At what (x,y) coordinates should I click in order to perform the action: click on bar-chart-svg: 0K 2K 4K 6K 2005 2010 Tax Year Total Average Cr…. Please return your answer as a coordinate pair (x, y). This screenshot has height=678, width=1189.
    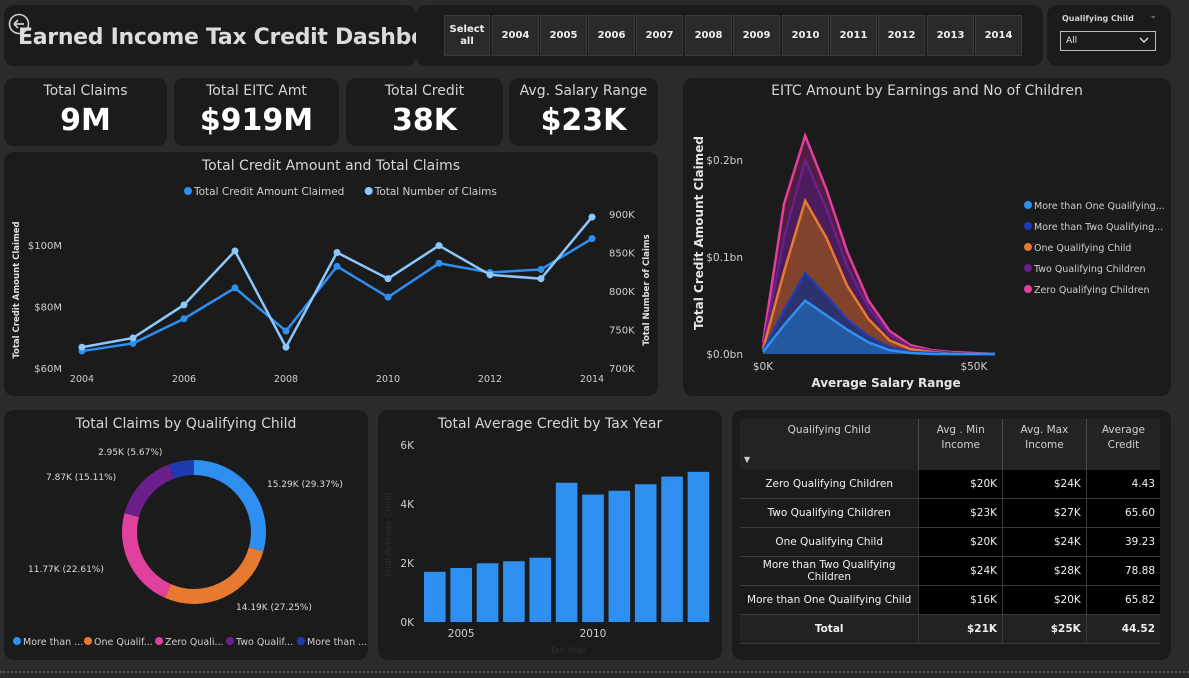
    Looking at the image, I should click on (547, 548).